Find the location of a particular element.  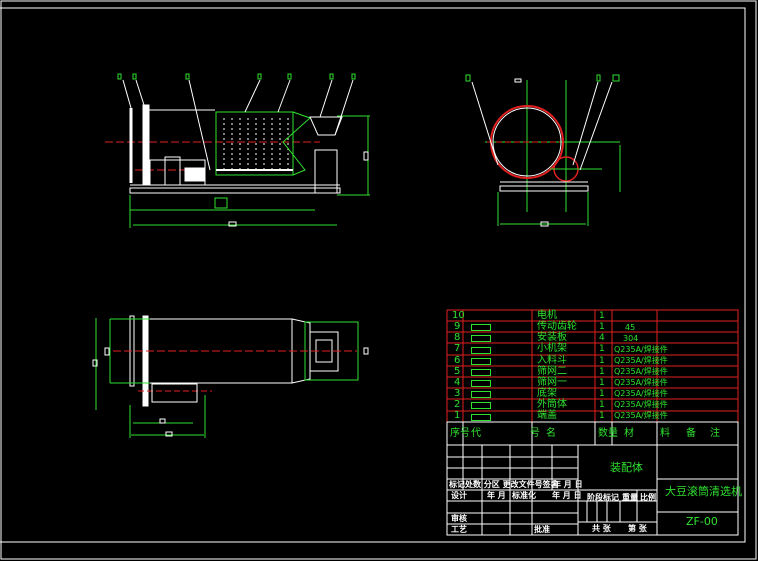

row-seq: 9 is located at coordinates (457, 326).